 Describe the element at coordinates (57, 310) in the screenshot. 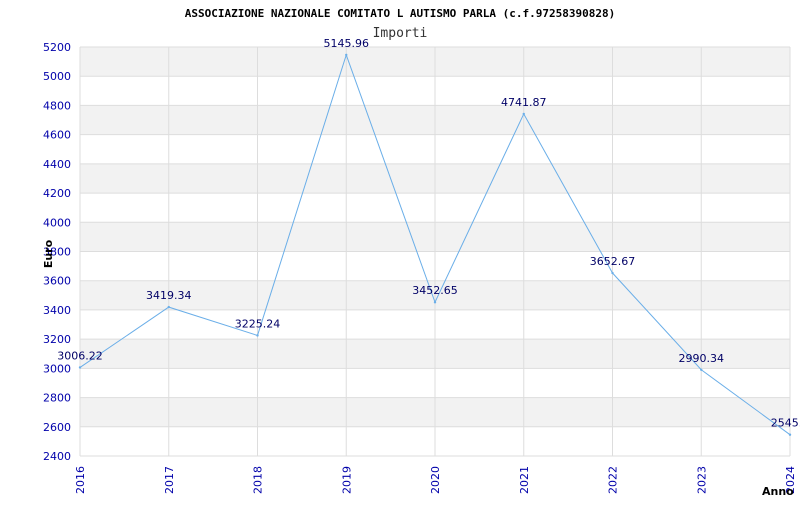

I see `y-tick-label: 3400` at that location.